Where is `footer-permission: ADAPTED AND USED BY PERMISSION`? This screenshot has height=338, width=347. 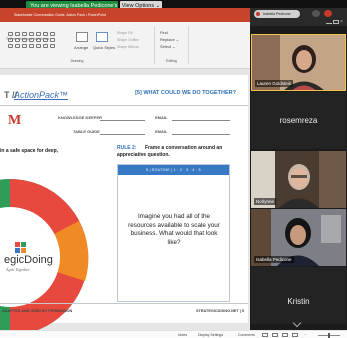 footer-permission: ADAPTED AND USED BY PERMISSION is located at coordinates (37, 311).